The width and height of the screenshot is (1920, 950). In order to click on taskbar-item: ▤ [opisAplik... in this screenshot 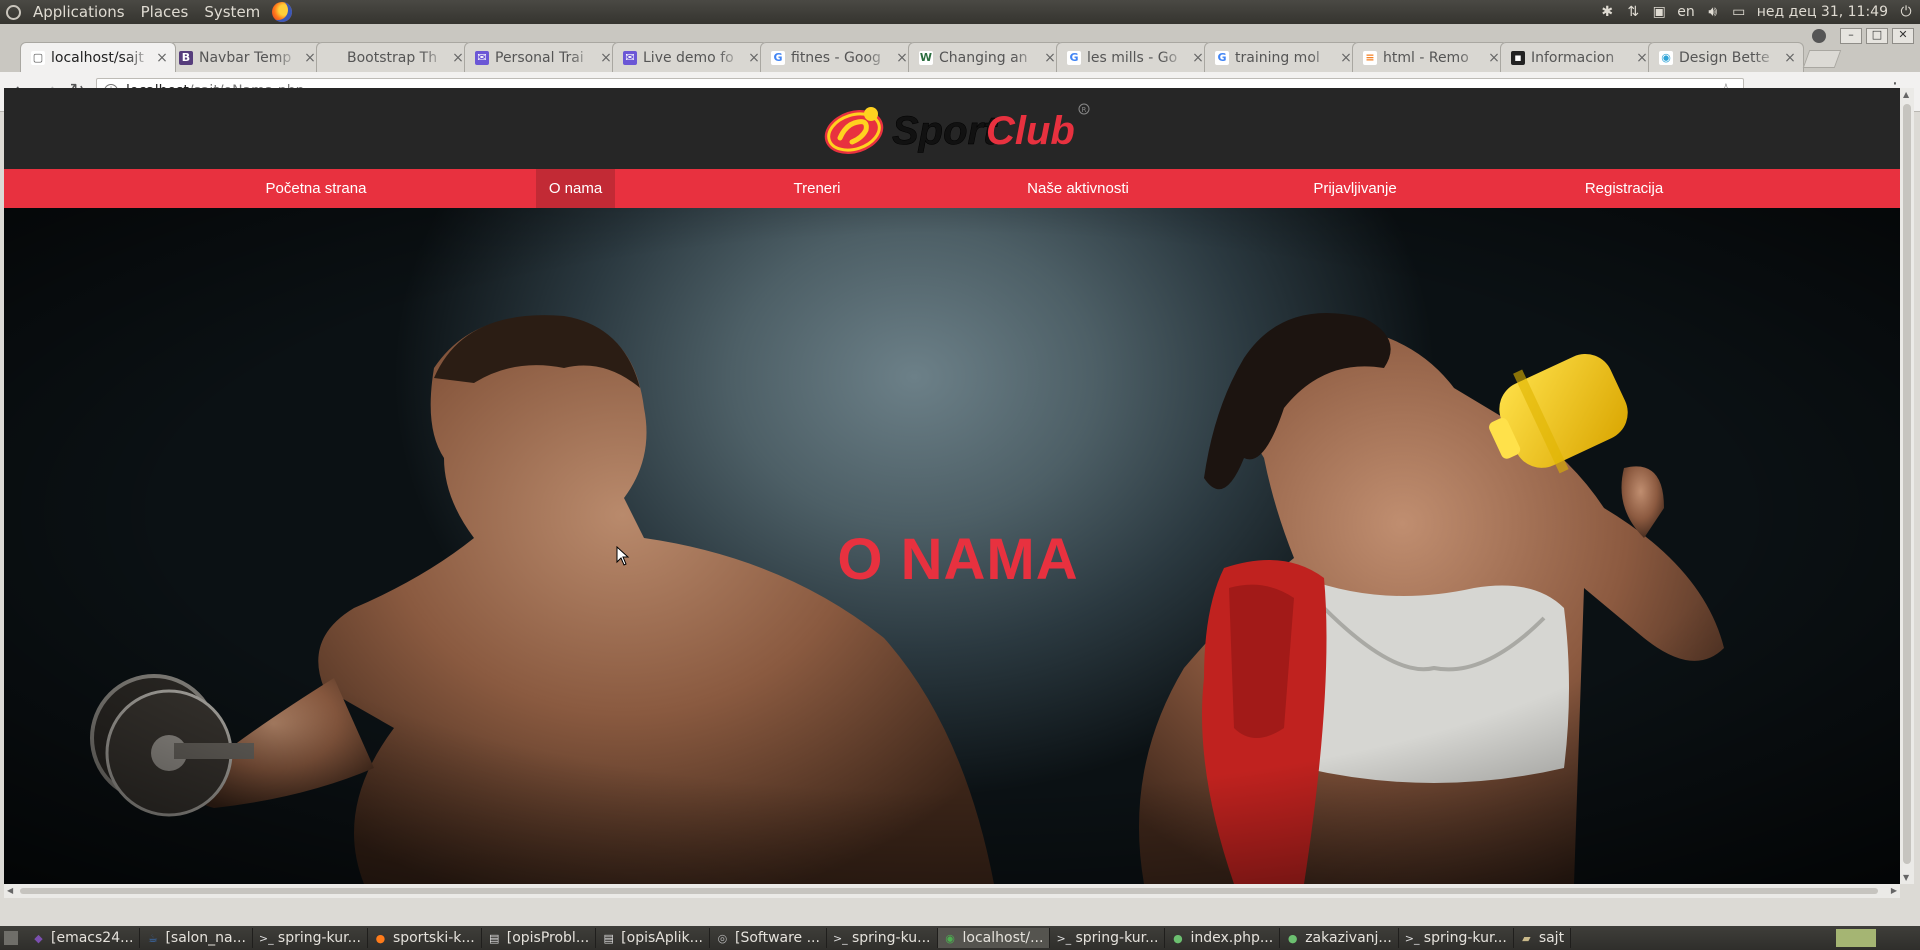, I will do `click(653, 938)`.